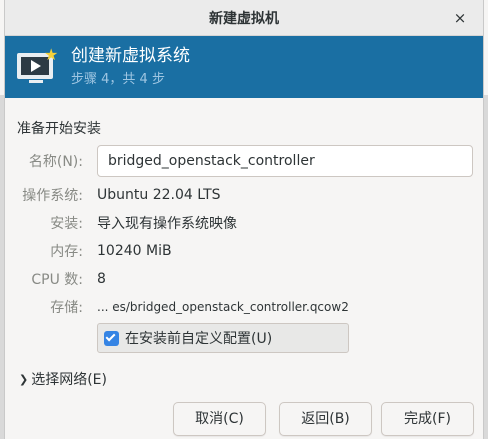 The width and height of the screenshot is (488, 439). What do you see at coordinates (244, 67) in the screenshot?
I see `wizard-header: ★ 创建新虚拟系统 步骤 4，共 4 步` at bounding box center [244, 67].